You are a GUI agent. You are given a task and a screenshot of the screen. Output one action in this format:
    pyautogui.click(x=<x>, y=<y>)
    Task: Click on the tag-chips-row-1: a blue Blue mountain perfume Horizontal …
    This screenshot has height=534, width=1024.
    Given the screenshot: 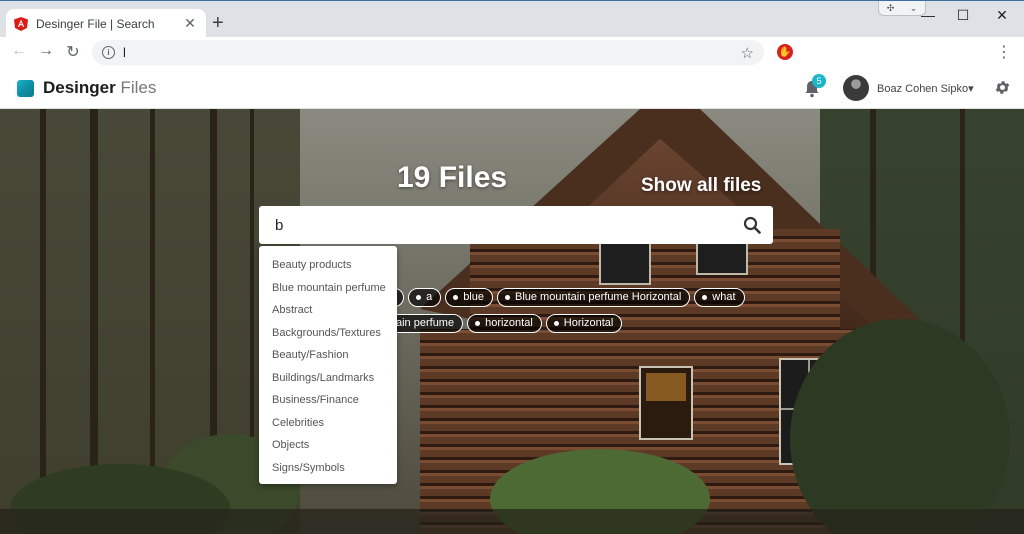 What is the action you would take?
    pyautogui.click(x=568, y=297)
    